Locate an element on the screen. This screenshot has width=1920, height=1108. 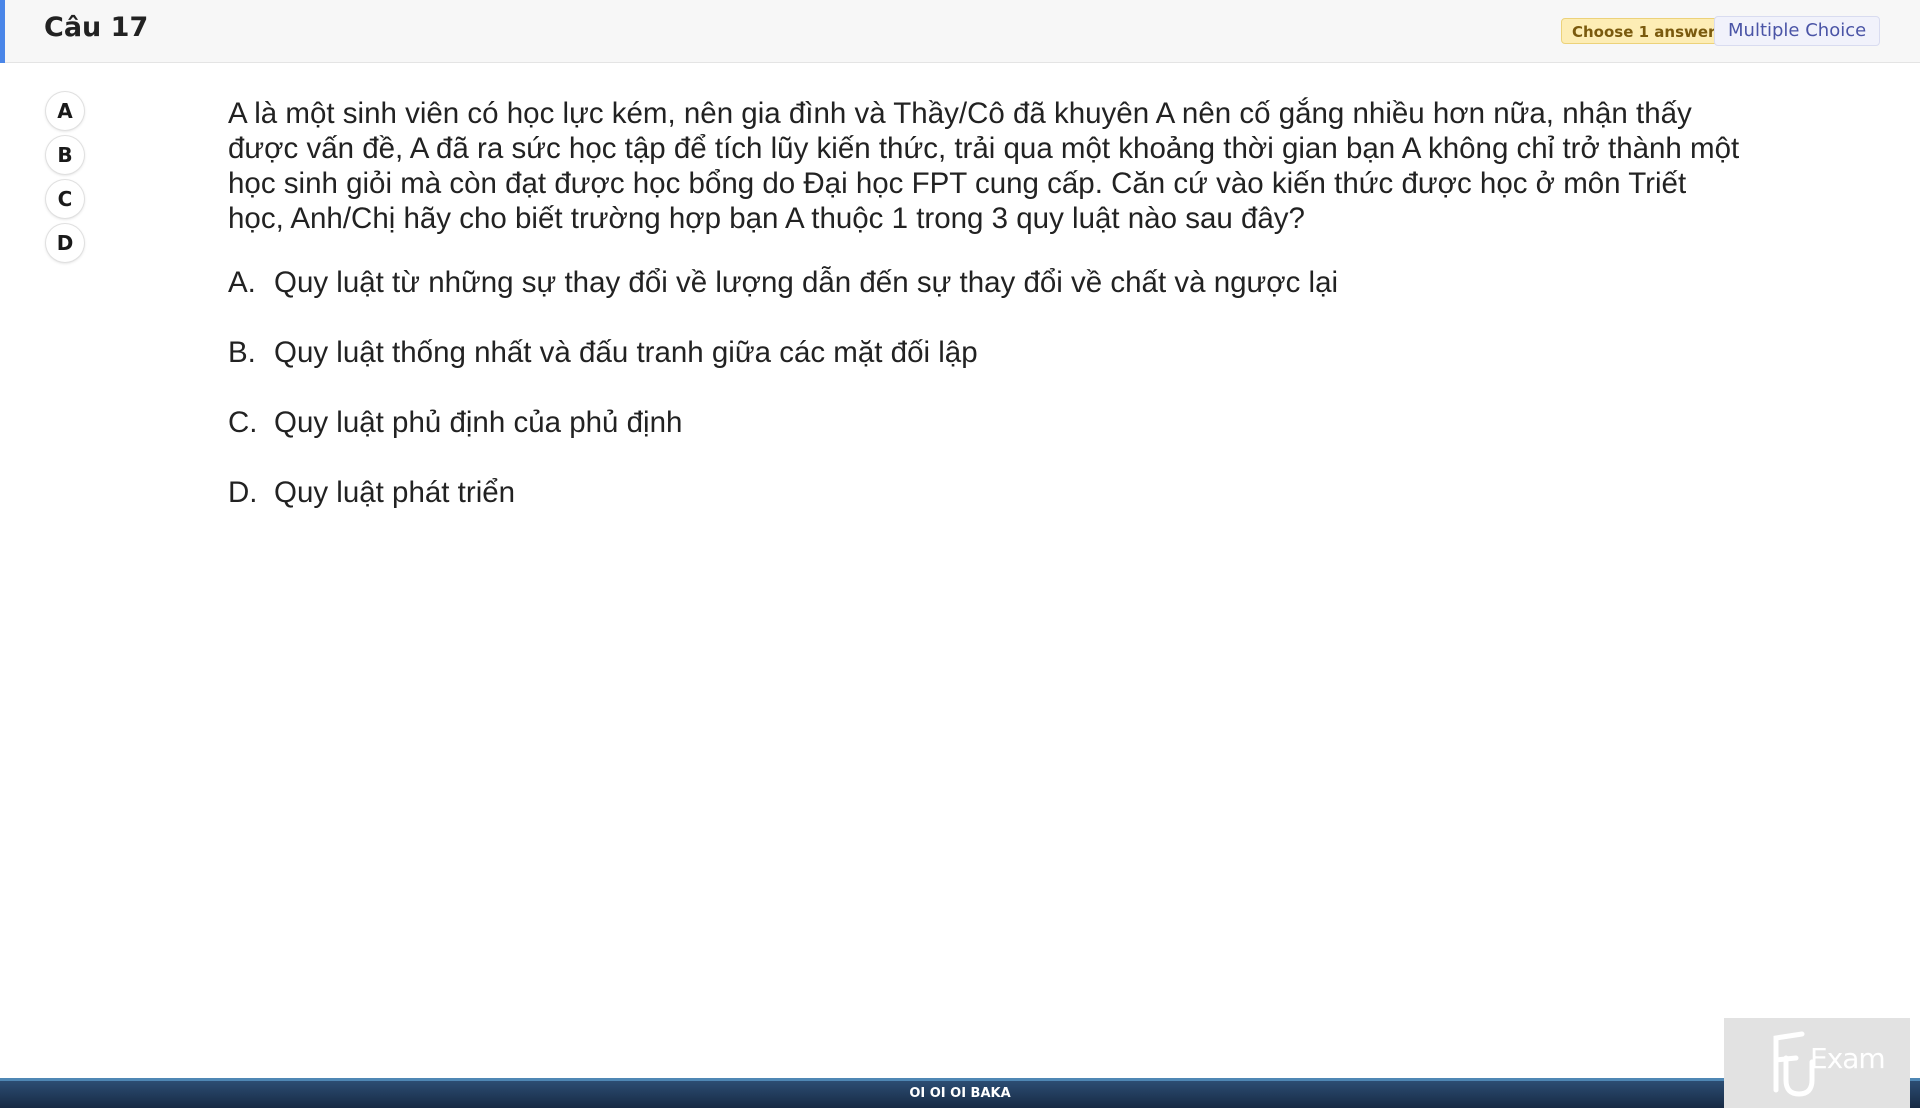
option-letter: A. is located at coordinates (242, 282).